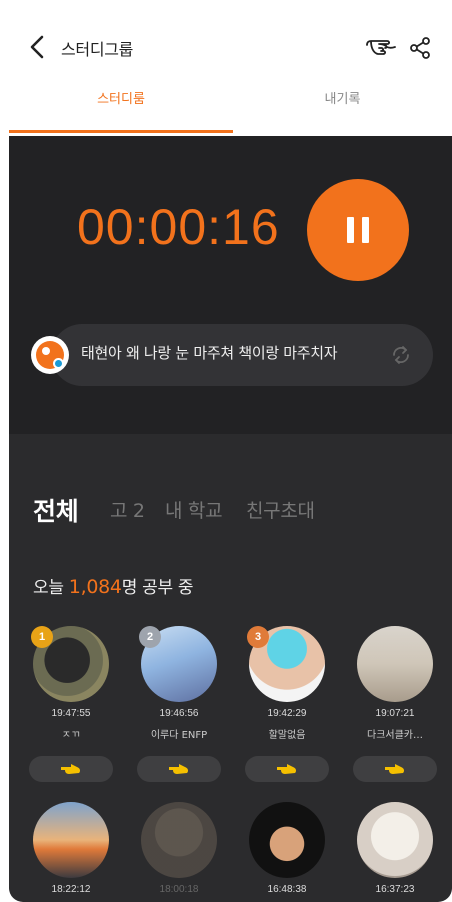 The width and height of the screenshot is (452, 902). I want to click on tab-bar: 스터디룸 내기록, so click(230, 108).